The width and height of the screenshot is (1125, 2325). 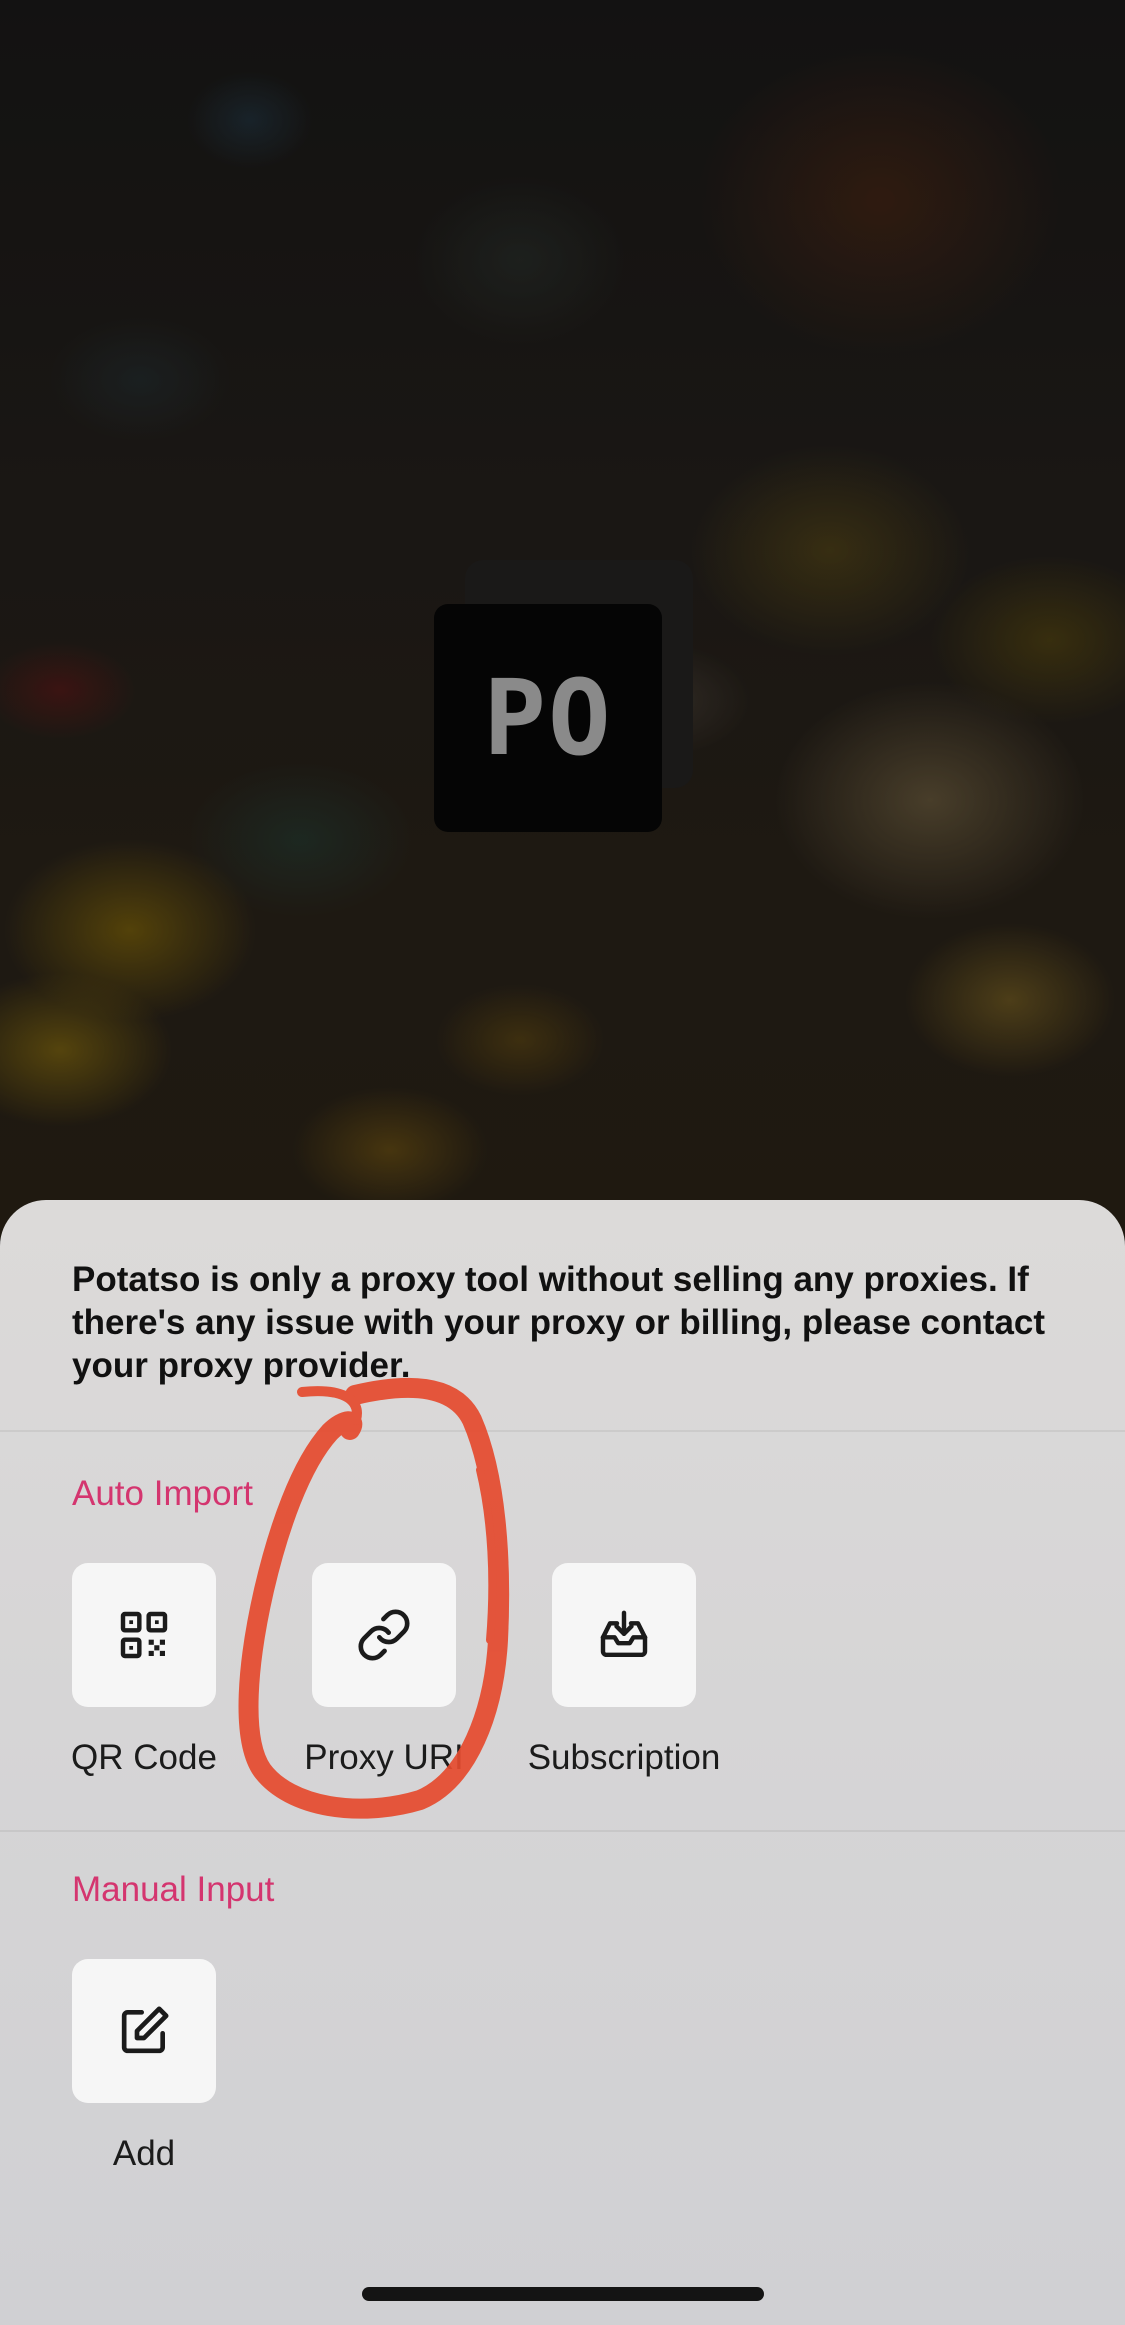 What do you see at coordinates (624, 1757) in the screenshot?
I see `subscription-label: Subscription` at bounding box center [624, 1757].